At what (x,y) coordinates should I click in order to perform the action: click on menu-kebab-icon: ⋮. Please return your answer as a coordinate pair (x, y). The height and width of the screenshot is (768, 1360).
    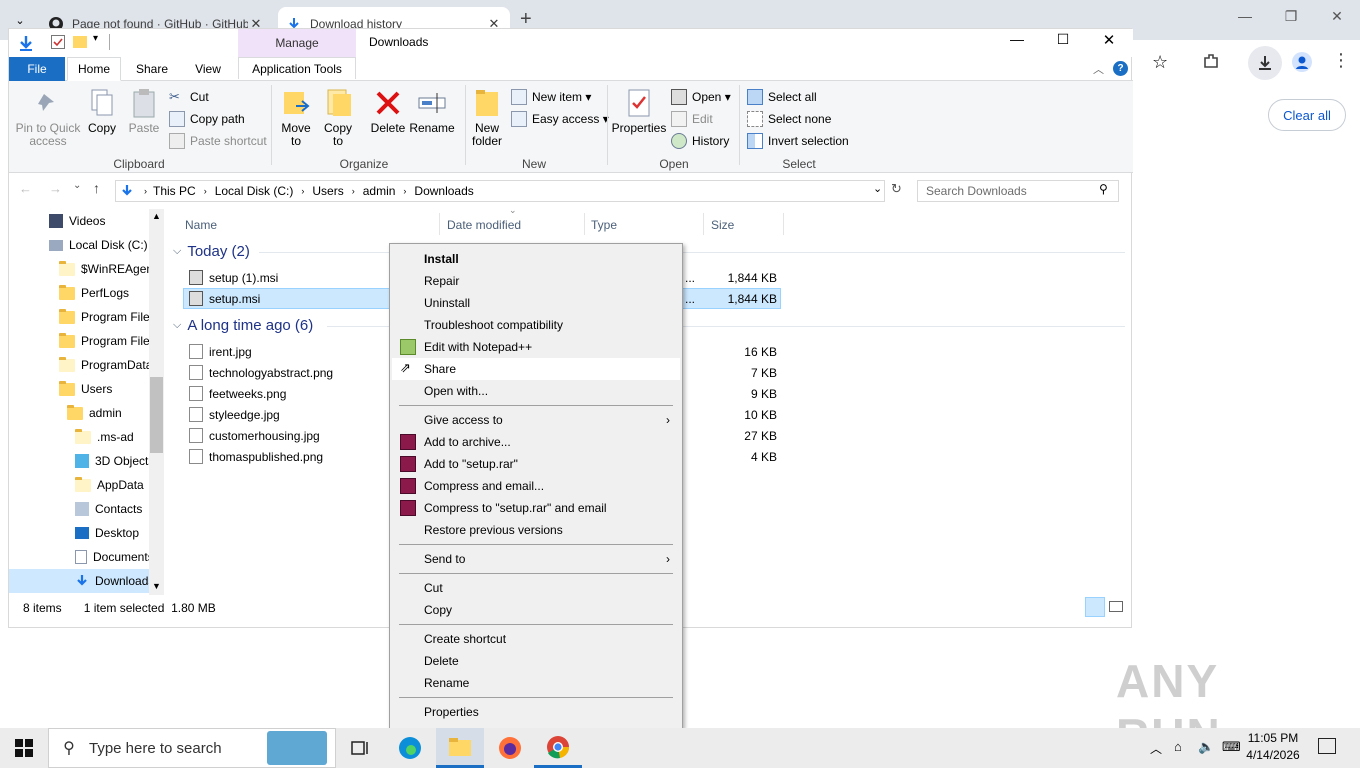
    Looking at the image, I should click on (1341, 60).